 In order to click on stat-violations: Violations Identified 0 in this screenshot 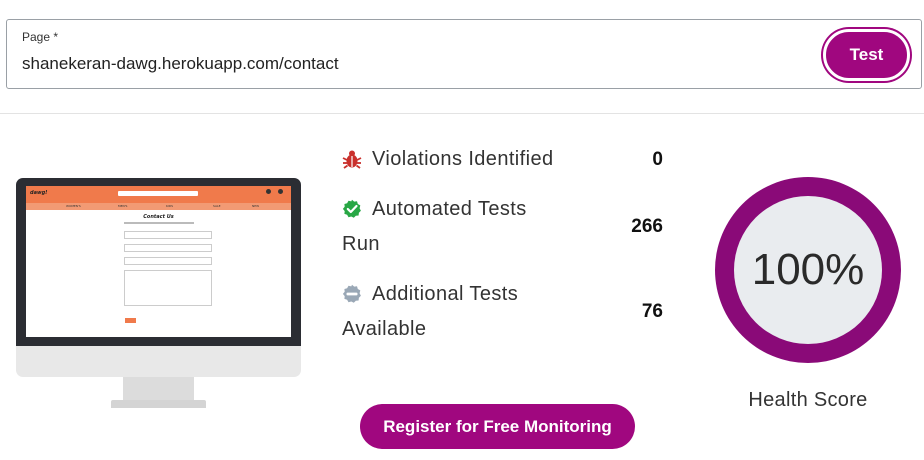, I will do `click(504, 159)`.